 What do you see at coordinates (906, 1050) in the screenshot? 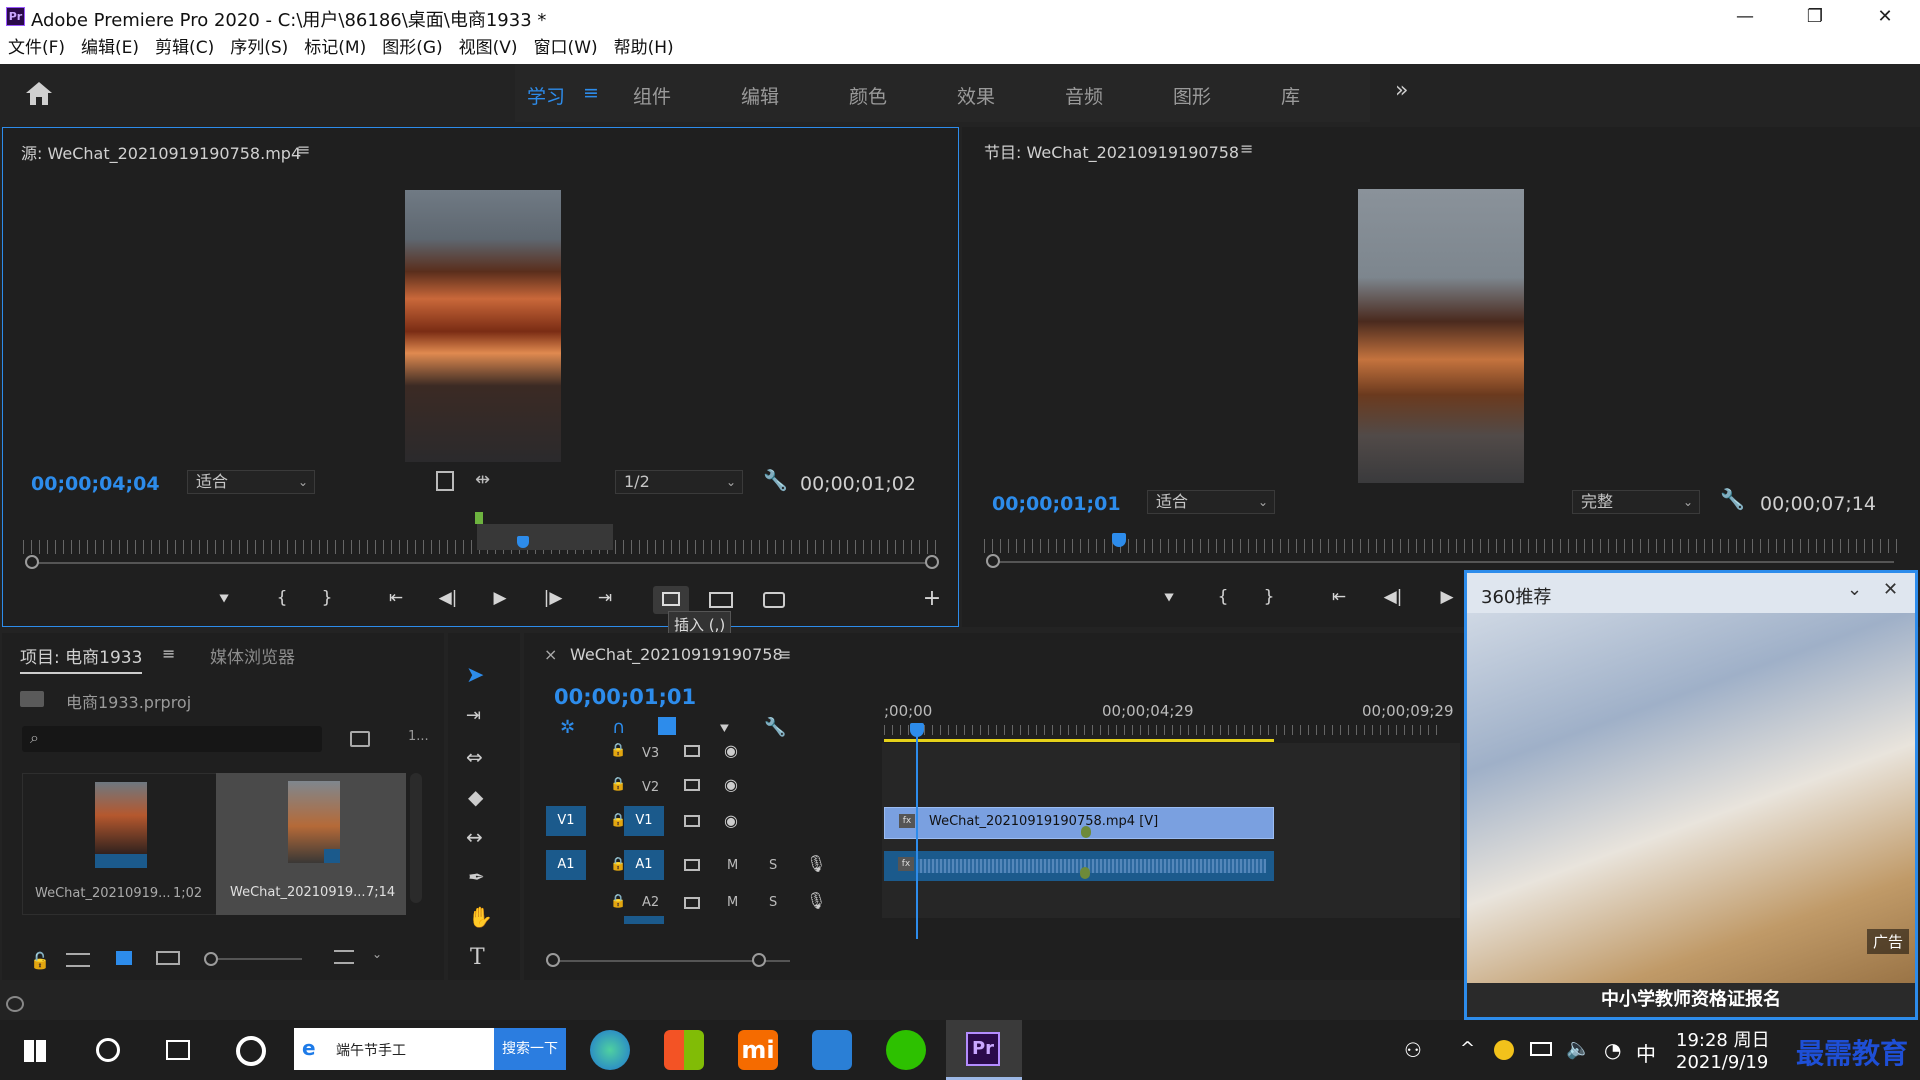
I see `wechat-icon` at bounding box center [906, 1050].